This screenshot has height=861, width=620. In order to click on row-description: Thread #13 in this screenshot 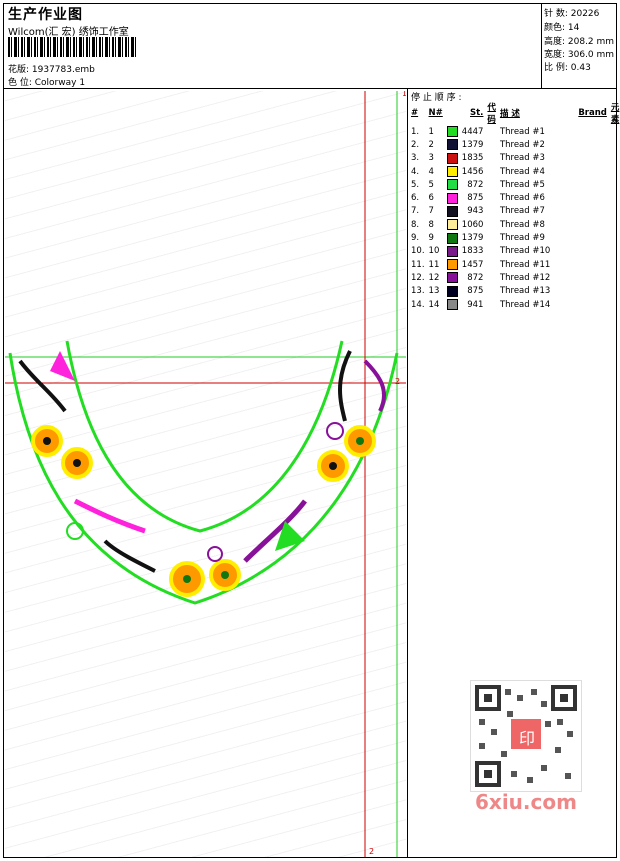, I will do `click(525, 291)`.